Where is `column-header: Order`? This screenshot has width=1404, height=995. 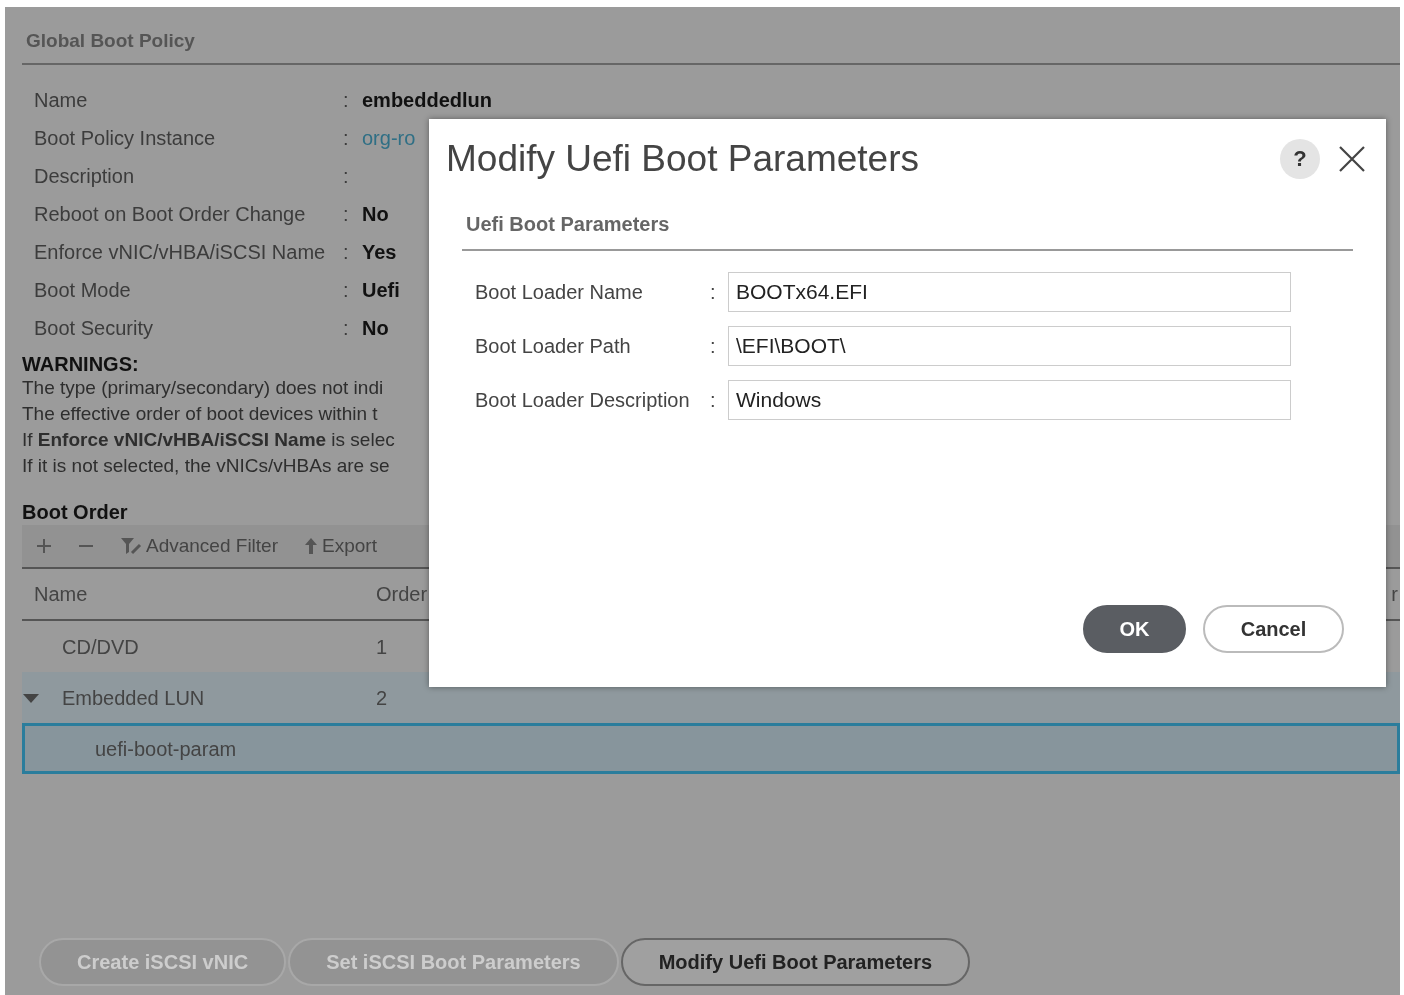 column-header: Order is located at coordinates (402, 594).